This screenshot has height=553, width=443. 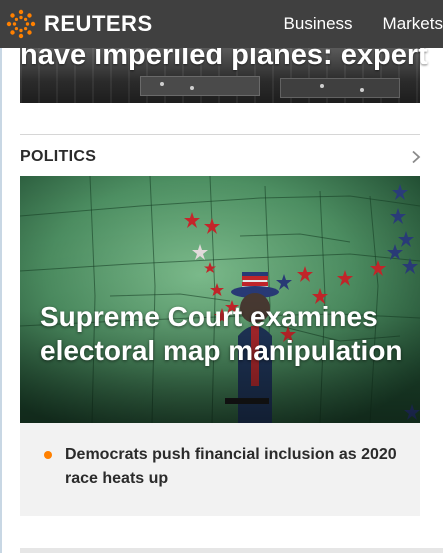 I want to click on nav-markets: Markets, so click(x=413, y=24).